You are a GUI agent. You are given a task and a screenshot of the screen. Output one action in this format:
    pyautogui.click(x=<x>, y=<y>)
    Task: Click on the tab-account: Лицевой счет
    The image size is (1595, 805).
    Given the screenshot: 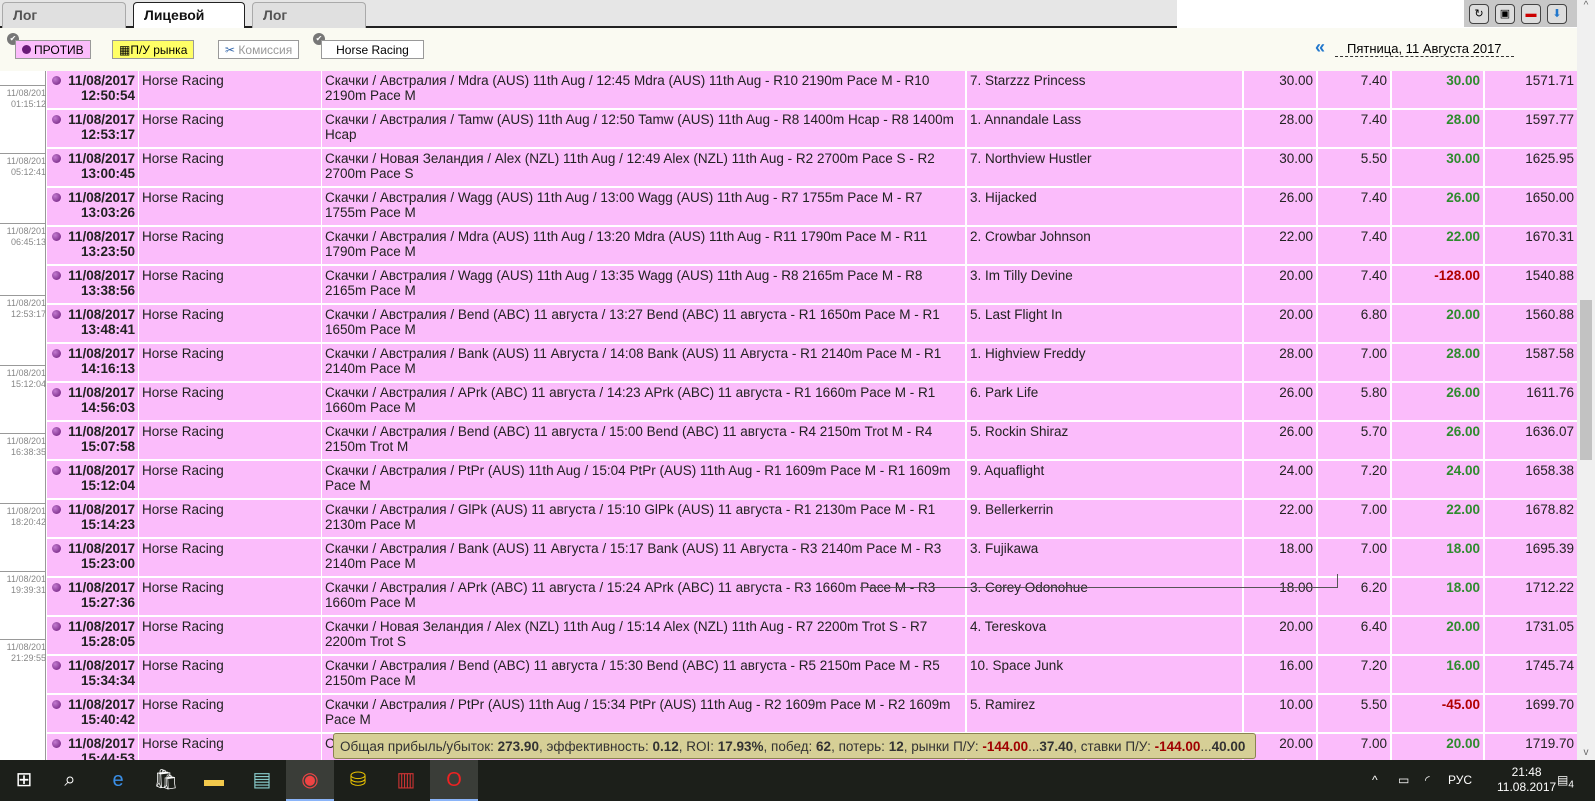 What is the action you would take?
    pyautogui.click(x=189, y=20)
    